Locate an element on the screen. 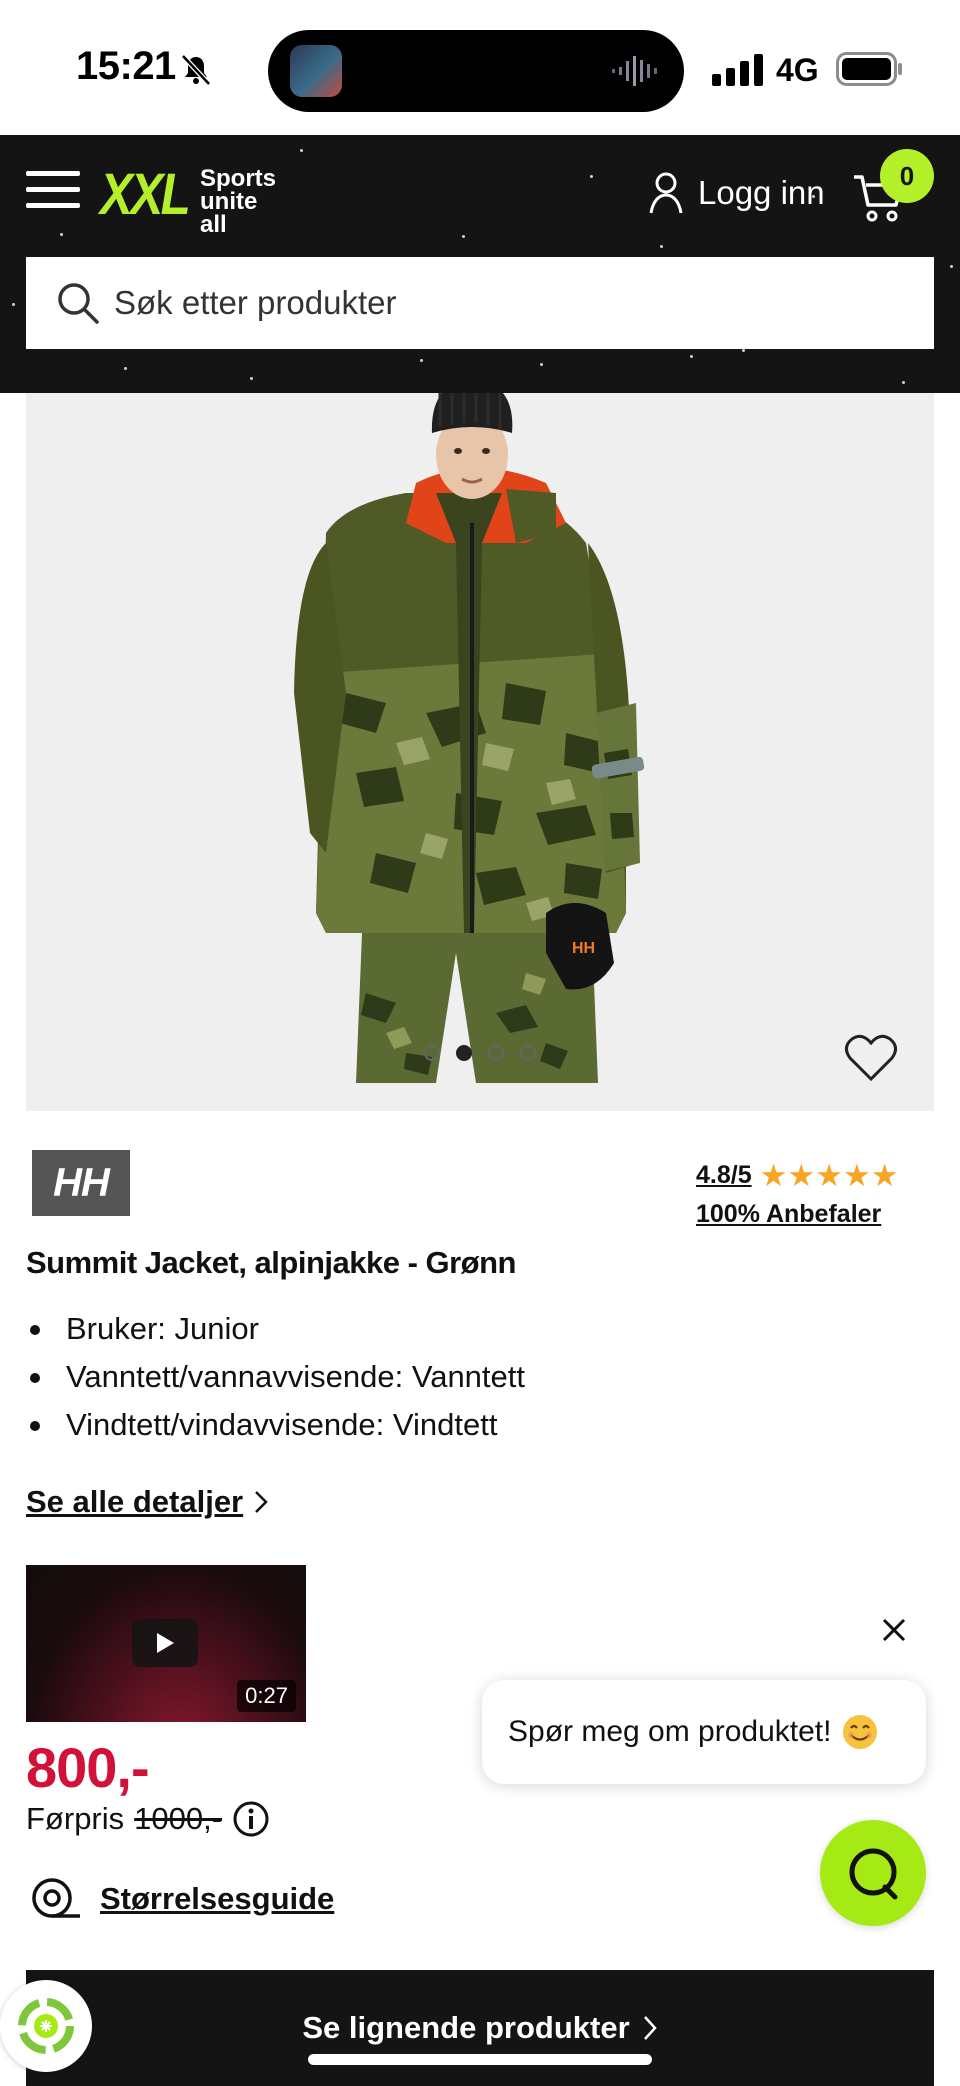 Image resolution: width=960 pixels, height=2086 pixels. xxl-logo: XXL Sports unite all is located at coordinates (188, 199).